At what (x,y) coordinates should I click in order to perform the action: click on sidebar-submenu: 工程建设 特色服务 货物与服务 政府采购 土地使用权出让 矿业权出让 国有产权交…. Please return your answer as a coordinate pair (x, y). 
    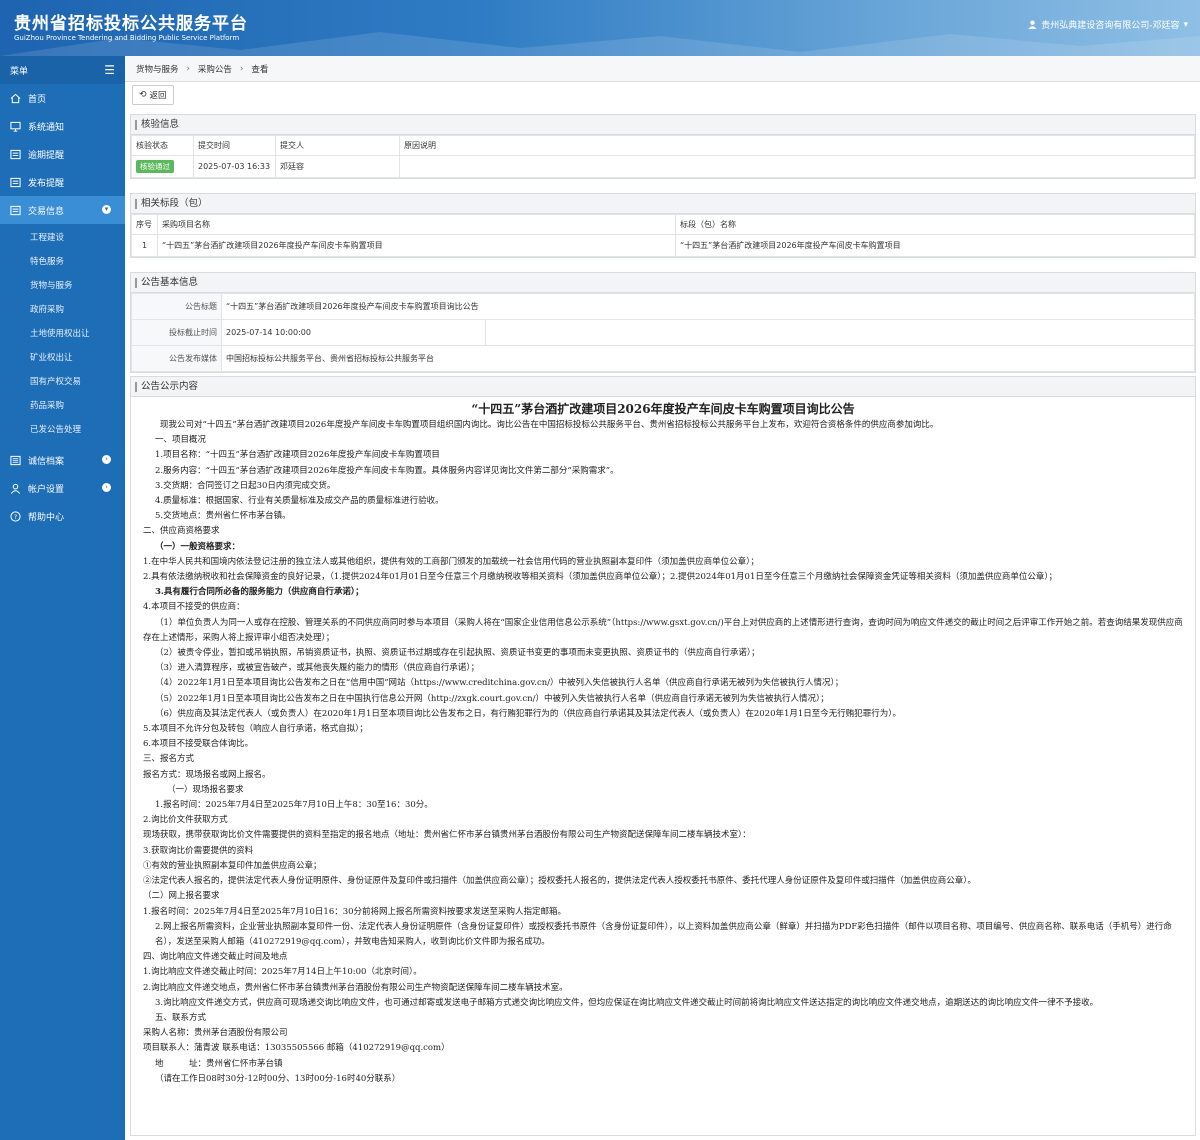
    Looking at the image, I should click on (62, 333).